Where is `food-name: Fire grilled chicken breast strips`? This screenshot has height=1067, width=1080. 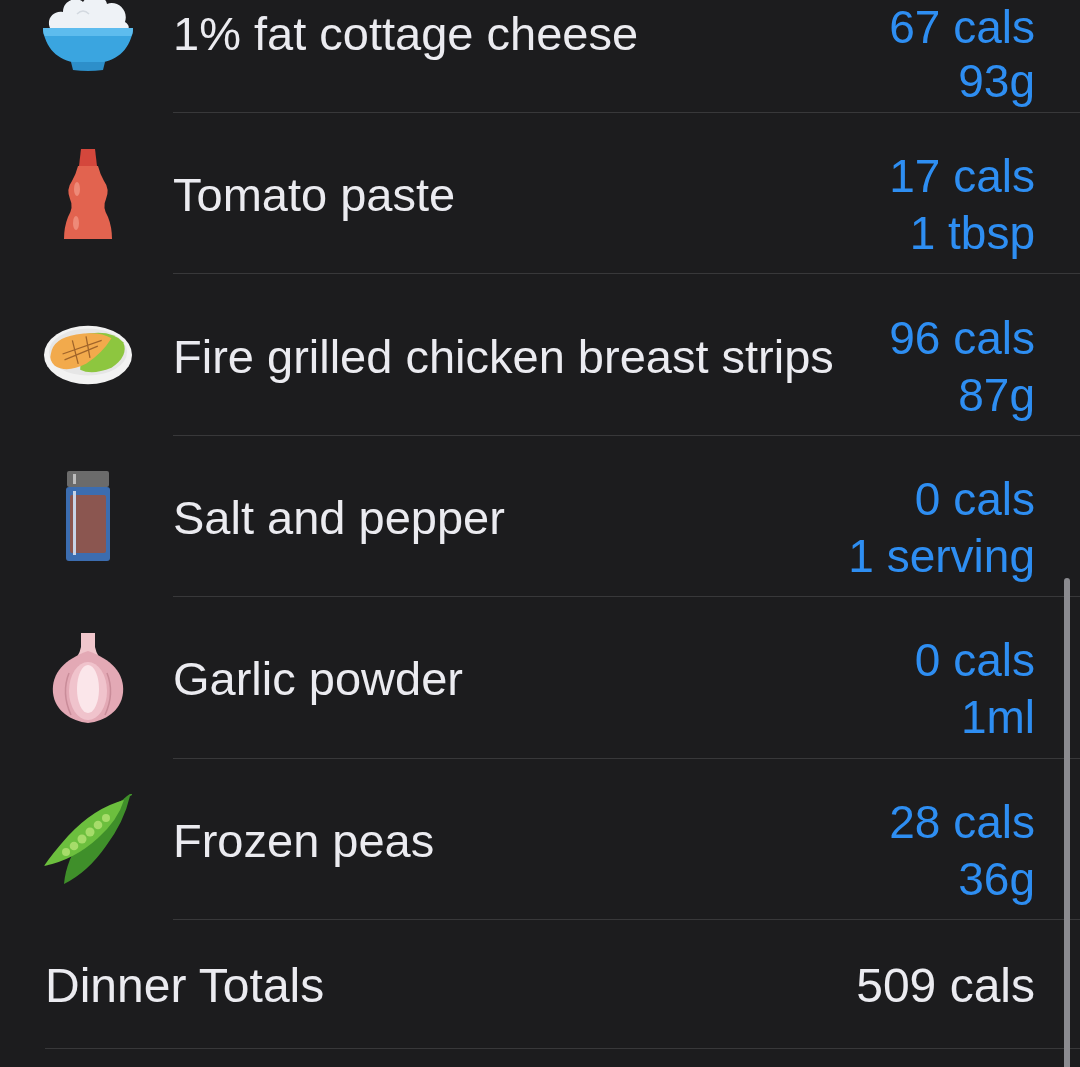
food-name: Fire grilled chicken breast strips is located at coordinates (503, 356).